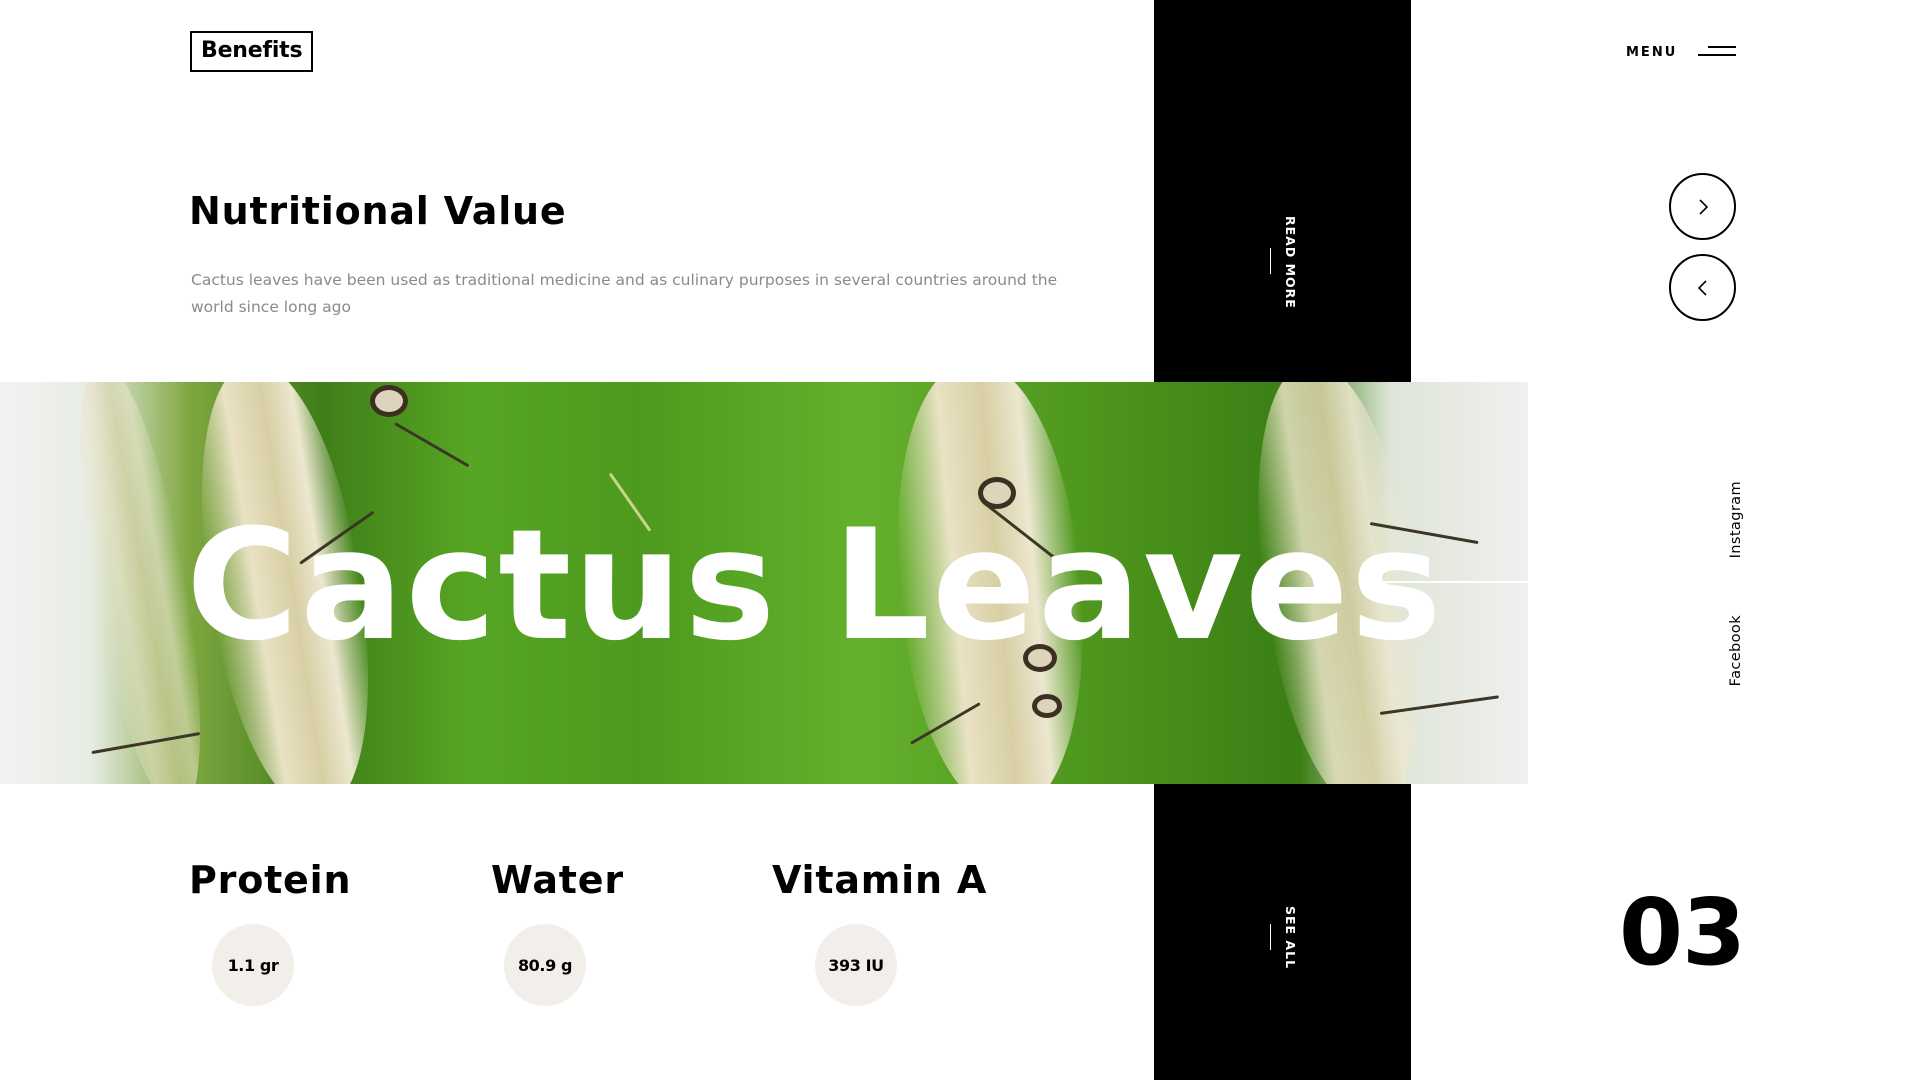  Describe the element at coordinates (1652, 52) in the screenshot. I see `menu-label: MENU` at that location.